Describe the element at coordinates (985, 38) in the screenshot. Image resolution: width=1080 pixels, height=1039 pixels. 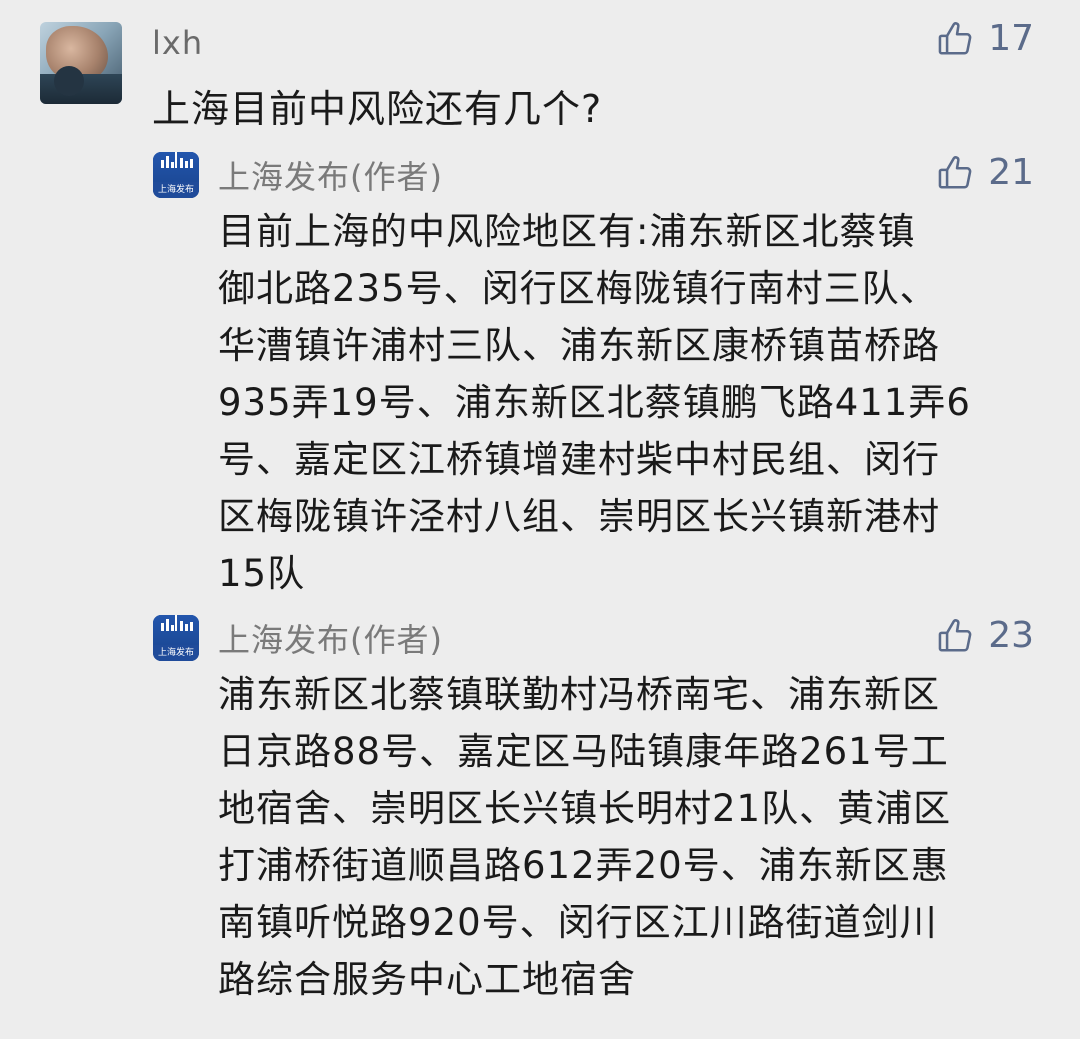
I see `comment-like-button: 17` at that location.